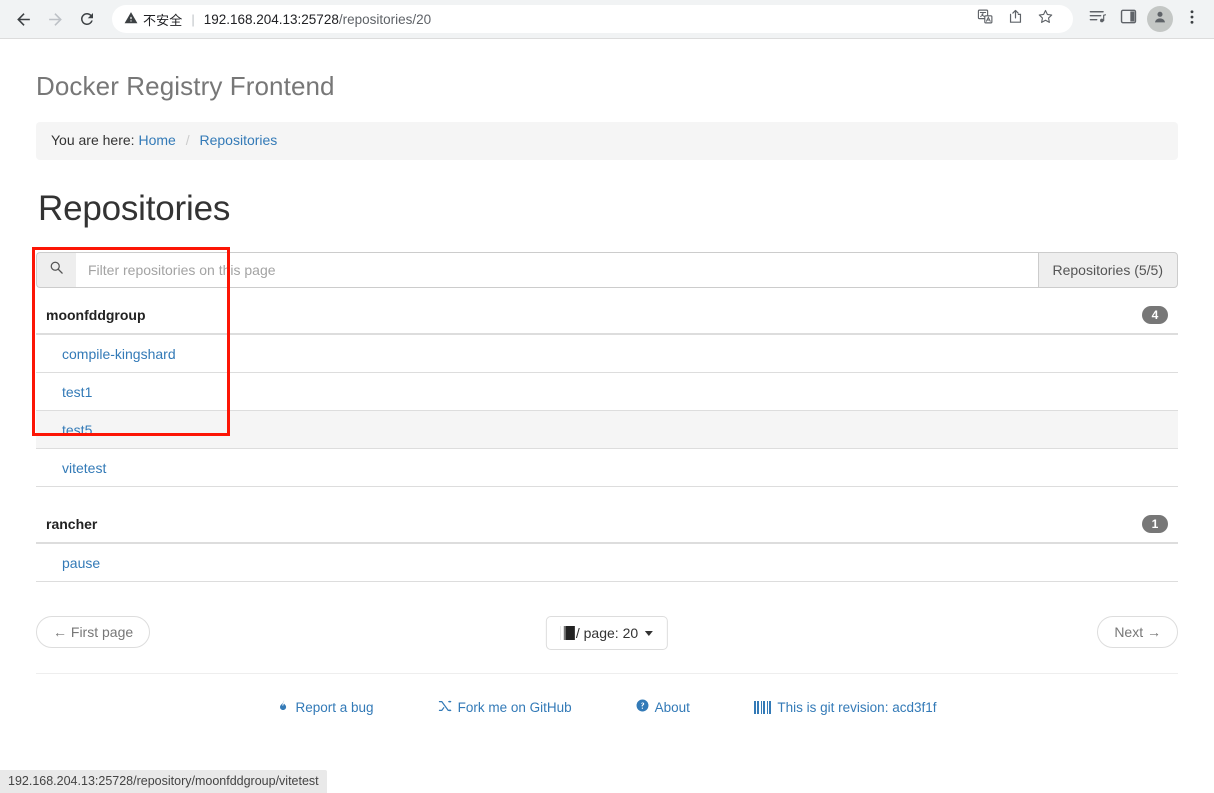 The image size is (1214, 793). I want to click on about-link: About, so click(663, 707).